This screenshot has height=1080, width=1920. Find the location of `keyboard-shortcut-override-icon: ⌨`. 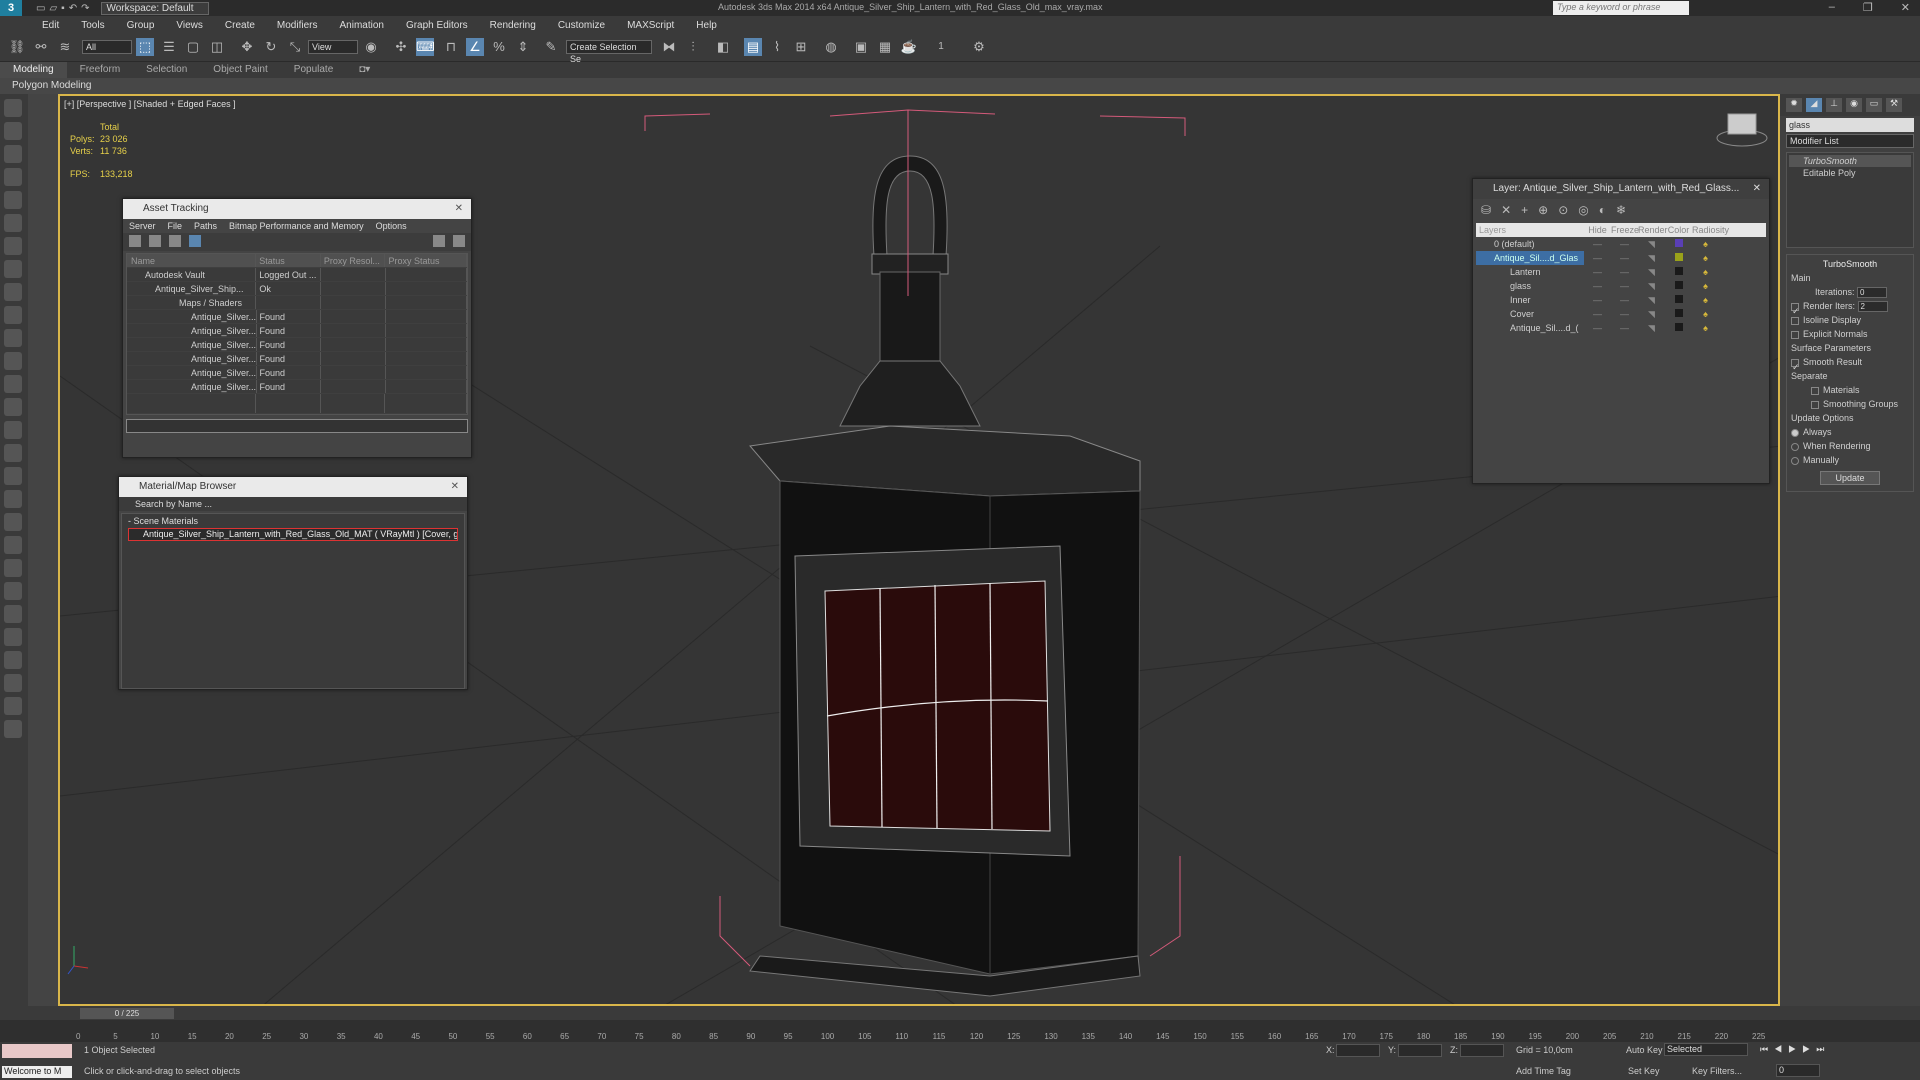

keyboard-shortcut-override-icon: ⌨ is located at coordinates (425, 47).